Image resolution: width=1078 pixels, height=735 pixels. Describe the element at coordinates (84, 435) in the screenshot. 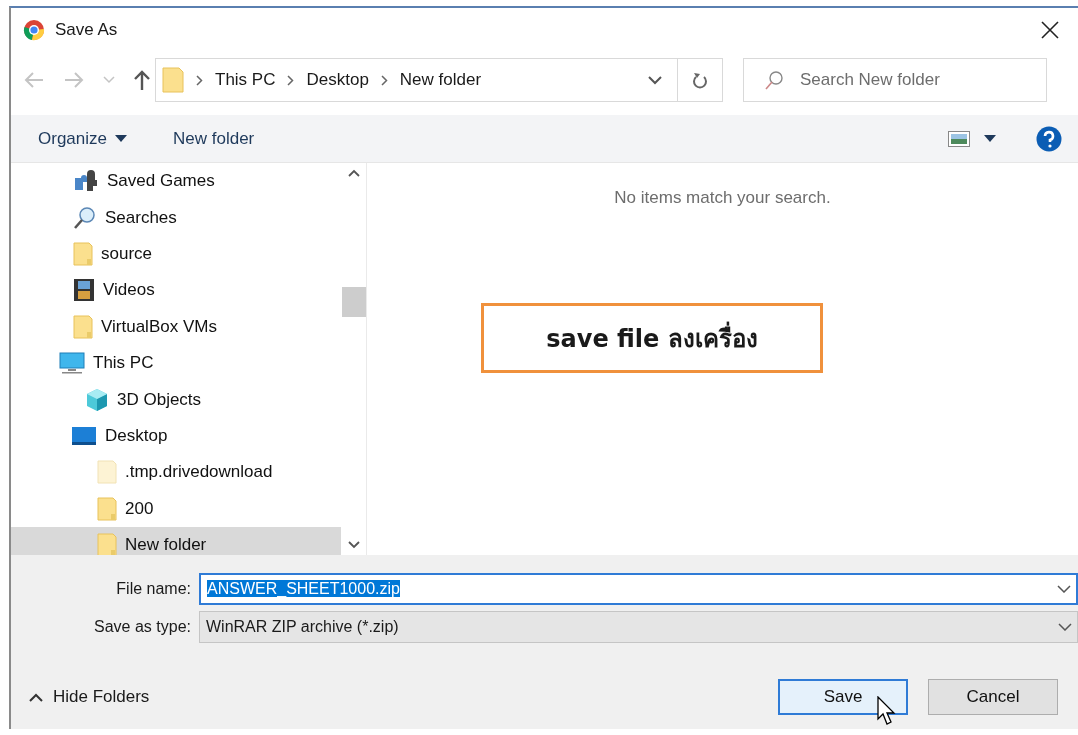

I see `desktop-icon` at that location.